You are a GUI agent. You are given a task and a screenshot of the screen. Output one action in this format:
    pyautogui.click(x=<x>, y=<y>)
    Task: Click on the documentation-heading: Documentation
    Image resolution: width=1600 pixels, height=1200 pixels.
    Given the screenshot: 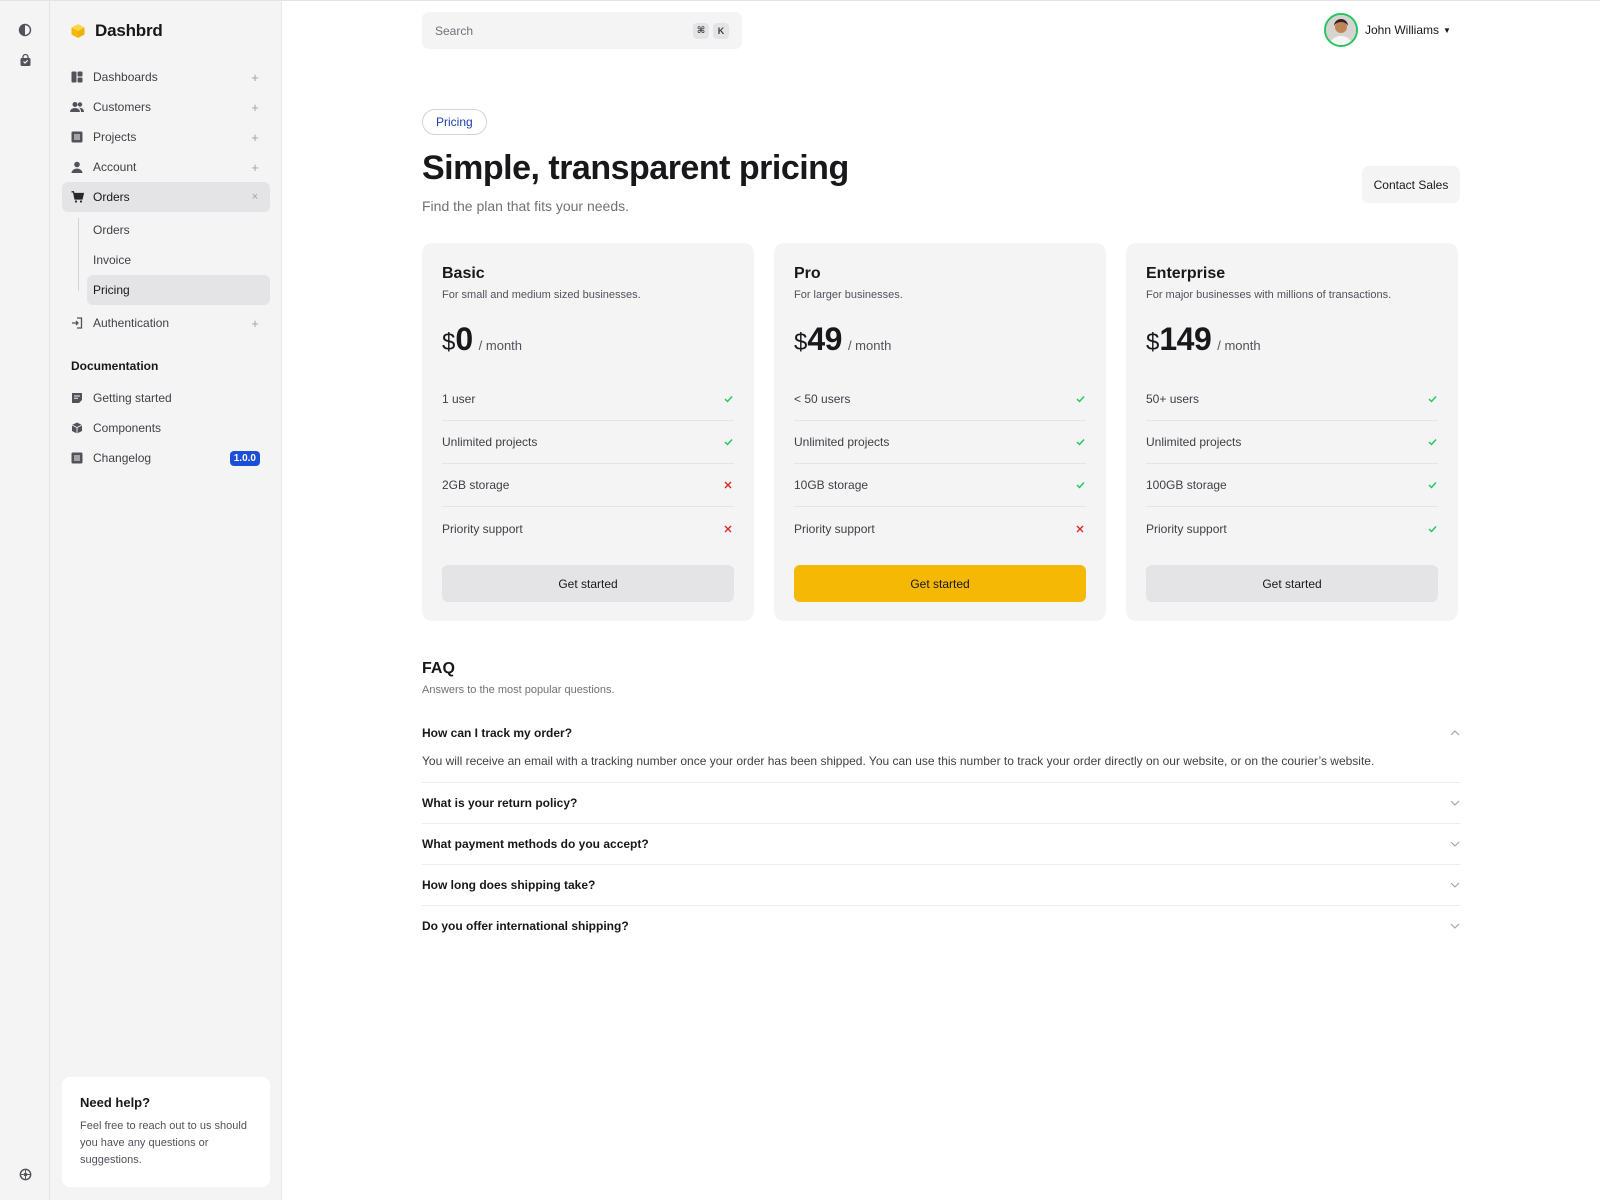 What is the action you would take?
    pyautogui.click(x=115, y=366)
    